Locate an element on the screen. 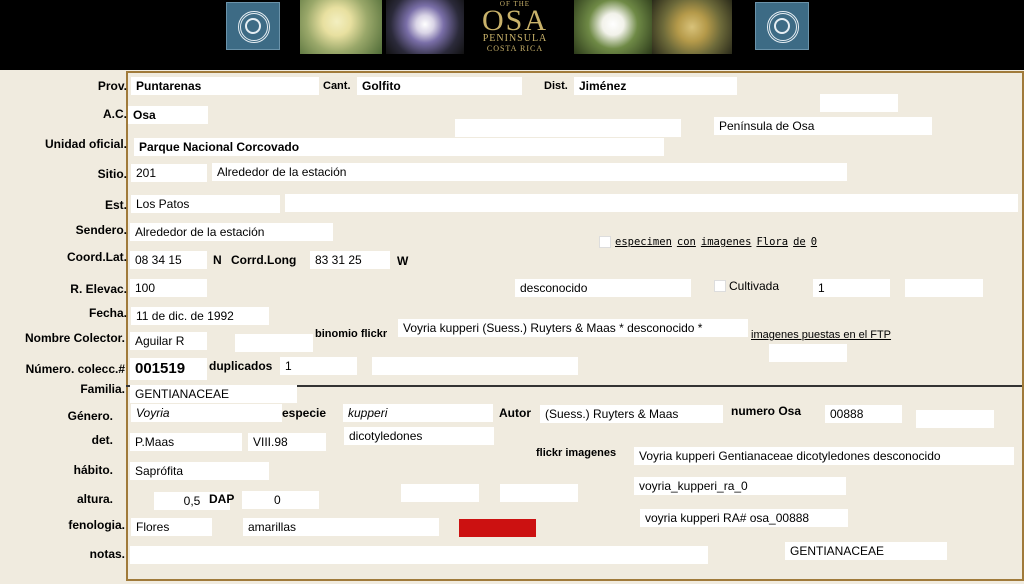 The image size is (1024, 584). specimen-images-link: especimen con imagenes Flora de 0 is located at coordinates (718, 242).